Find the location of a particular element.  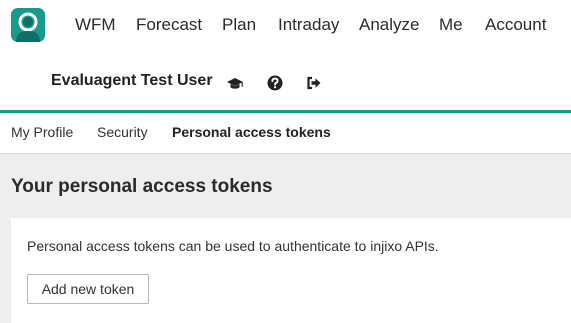

nav-plan: Plan is located at coordinates (239, 25).